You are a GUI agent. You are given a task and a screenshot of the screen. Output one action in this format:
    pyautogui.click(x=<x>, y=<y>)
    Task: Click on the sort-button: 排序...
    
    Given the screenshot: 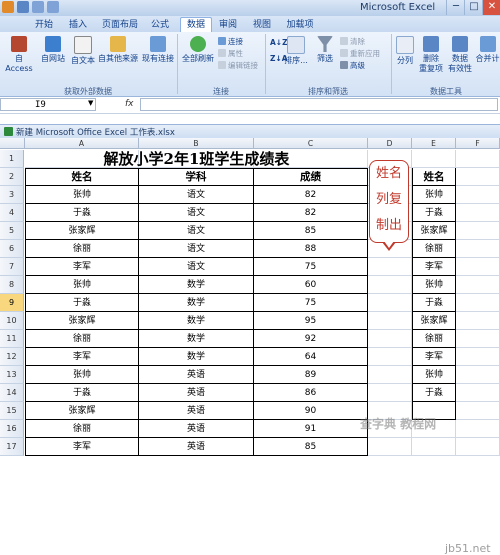 What is the action you would take?
    pyautogui.click(x=296, y=51)
    